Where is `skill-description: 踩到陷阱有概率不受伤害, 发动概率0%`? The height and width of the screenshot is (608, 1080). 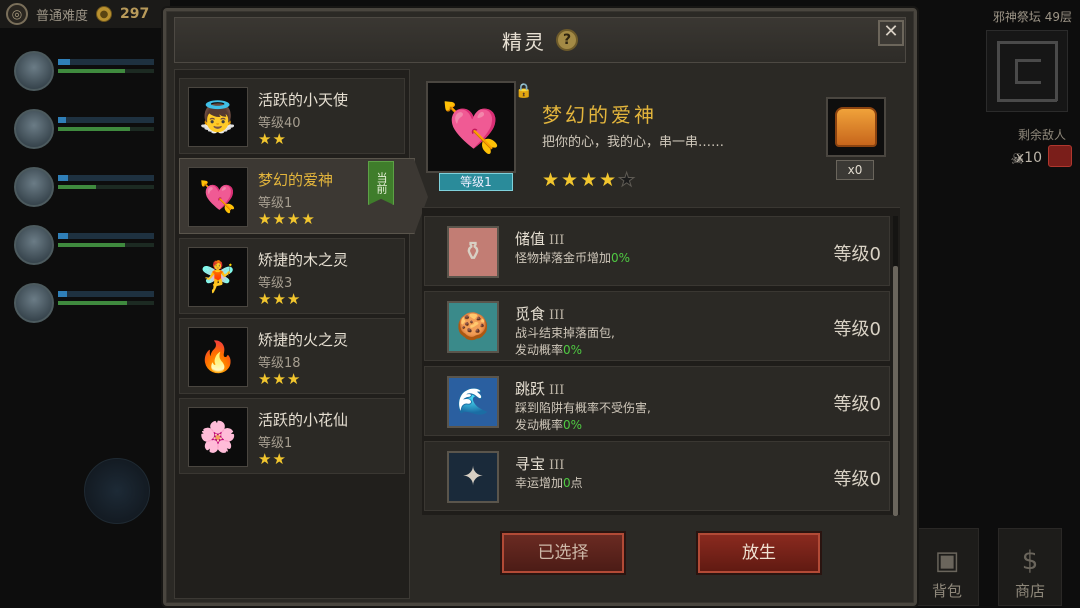
skill-description: 踩到陷阱有概率不受伤害, 发动概率0% is located at coordinates (583, 416).